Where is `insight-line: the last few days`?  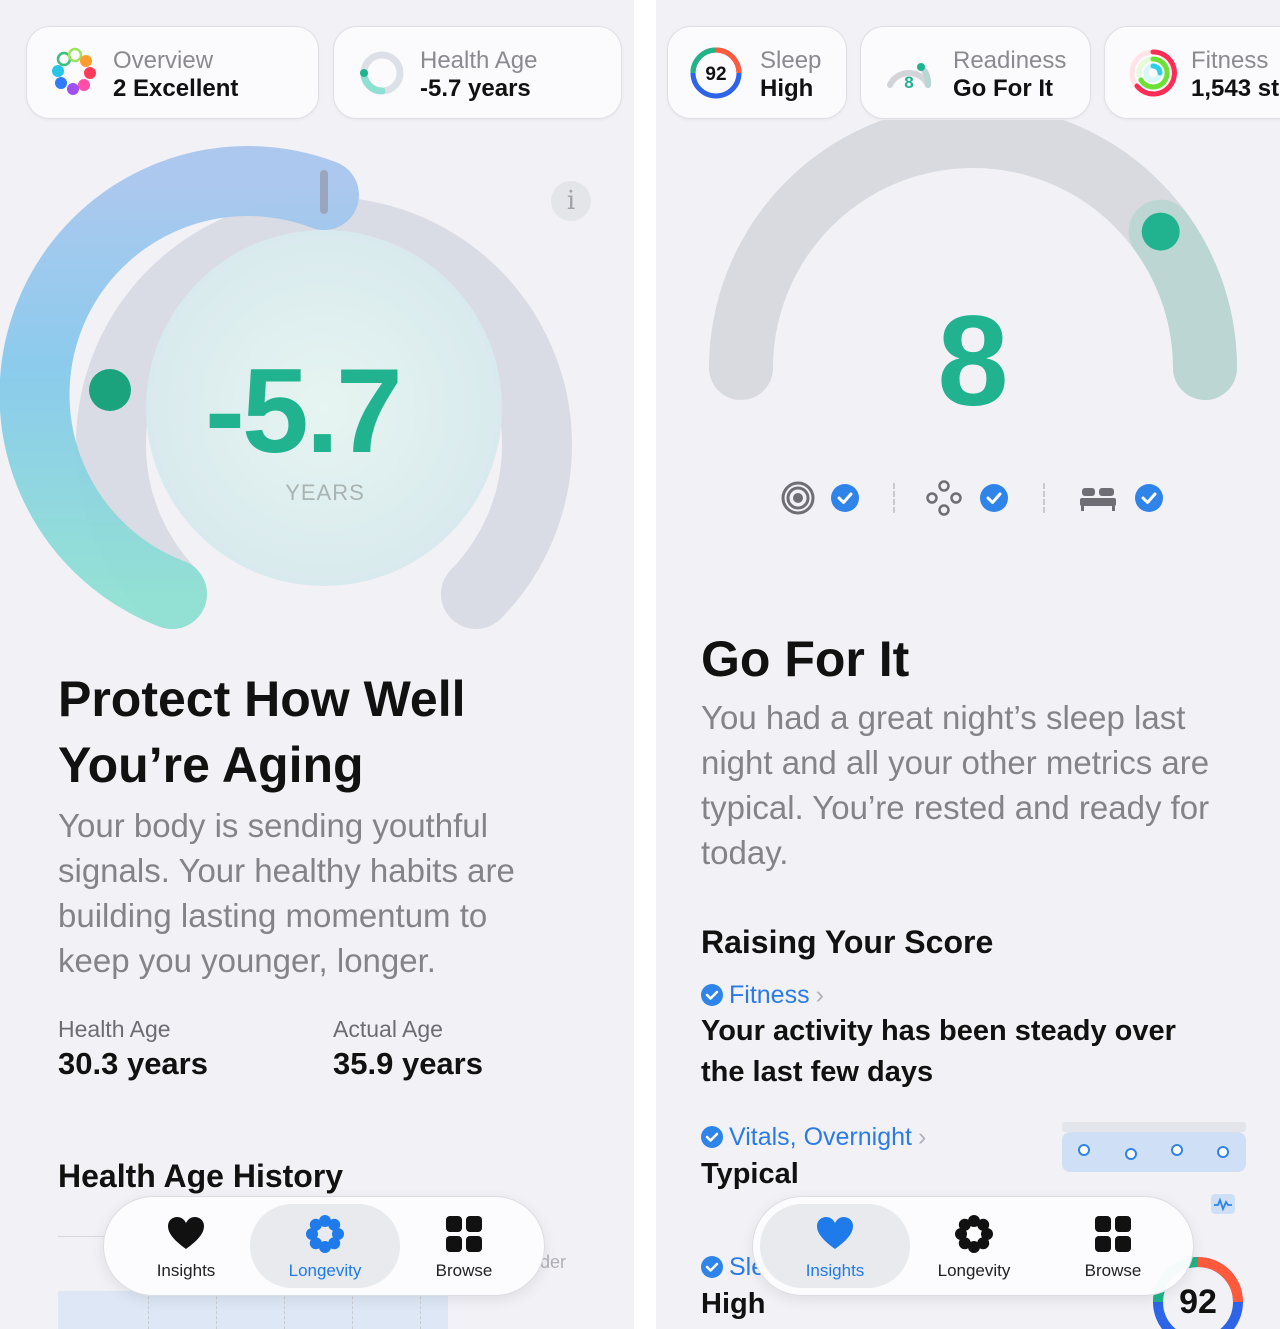
insight-line: the last few days is located at coordinates (817, 1072).